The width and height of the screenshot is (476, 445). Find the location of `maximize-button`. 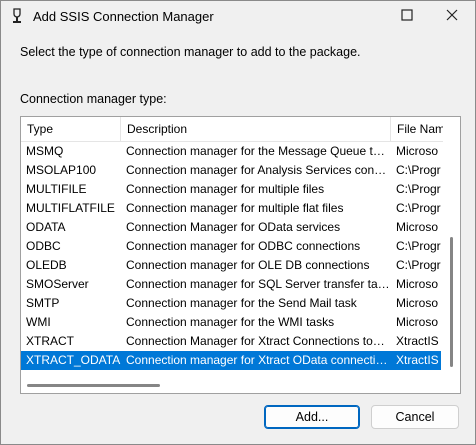

maximize-button is located at coordinates (407, 16).